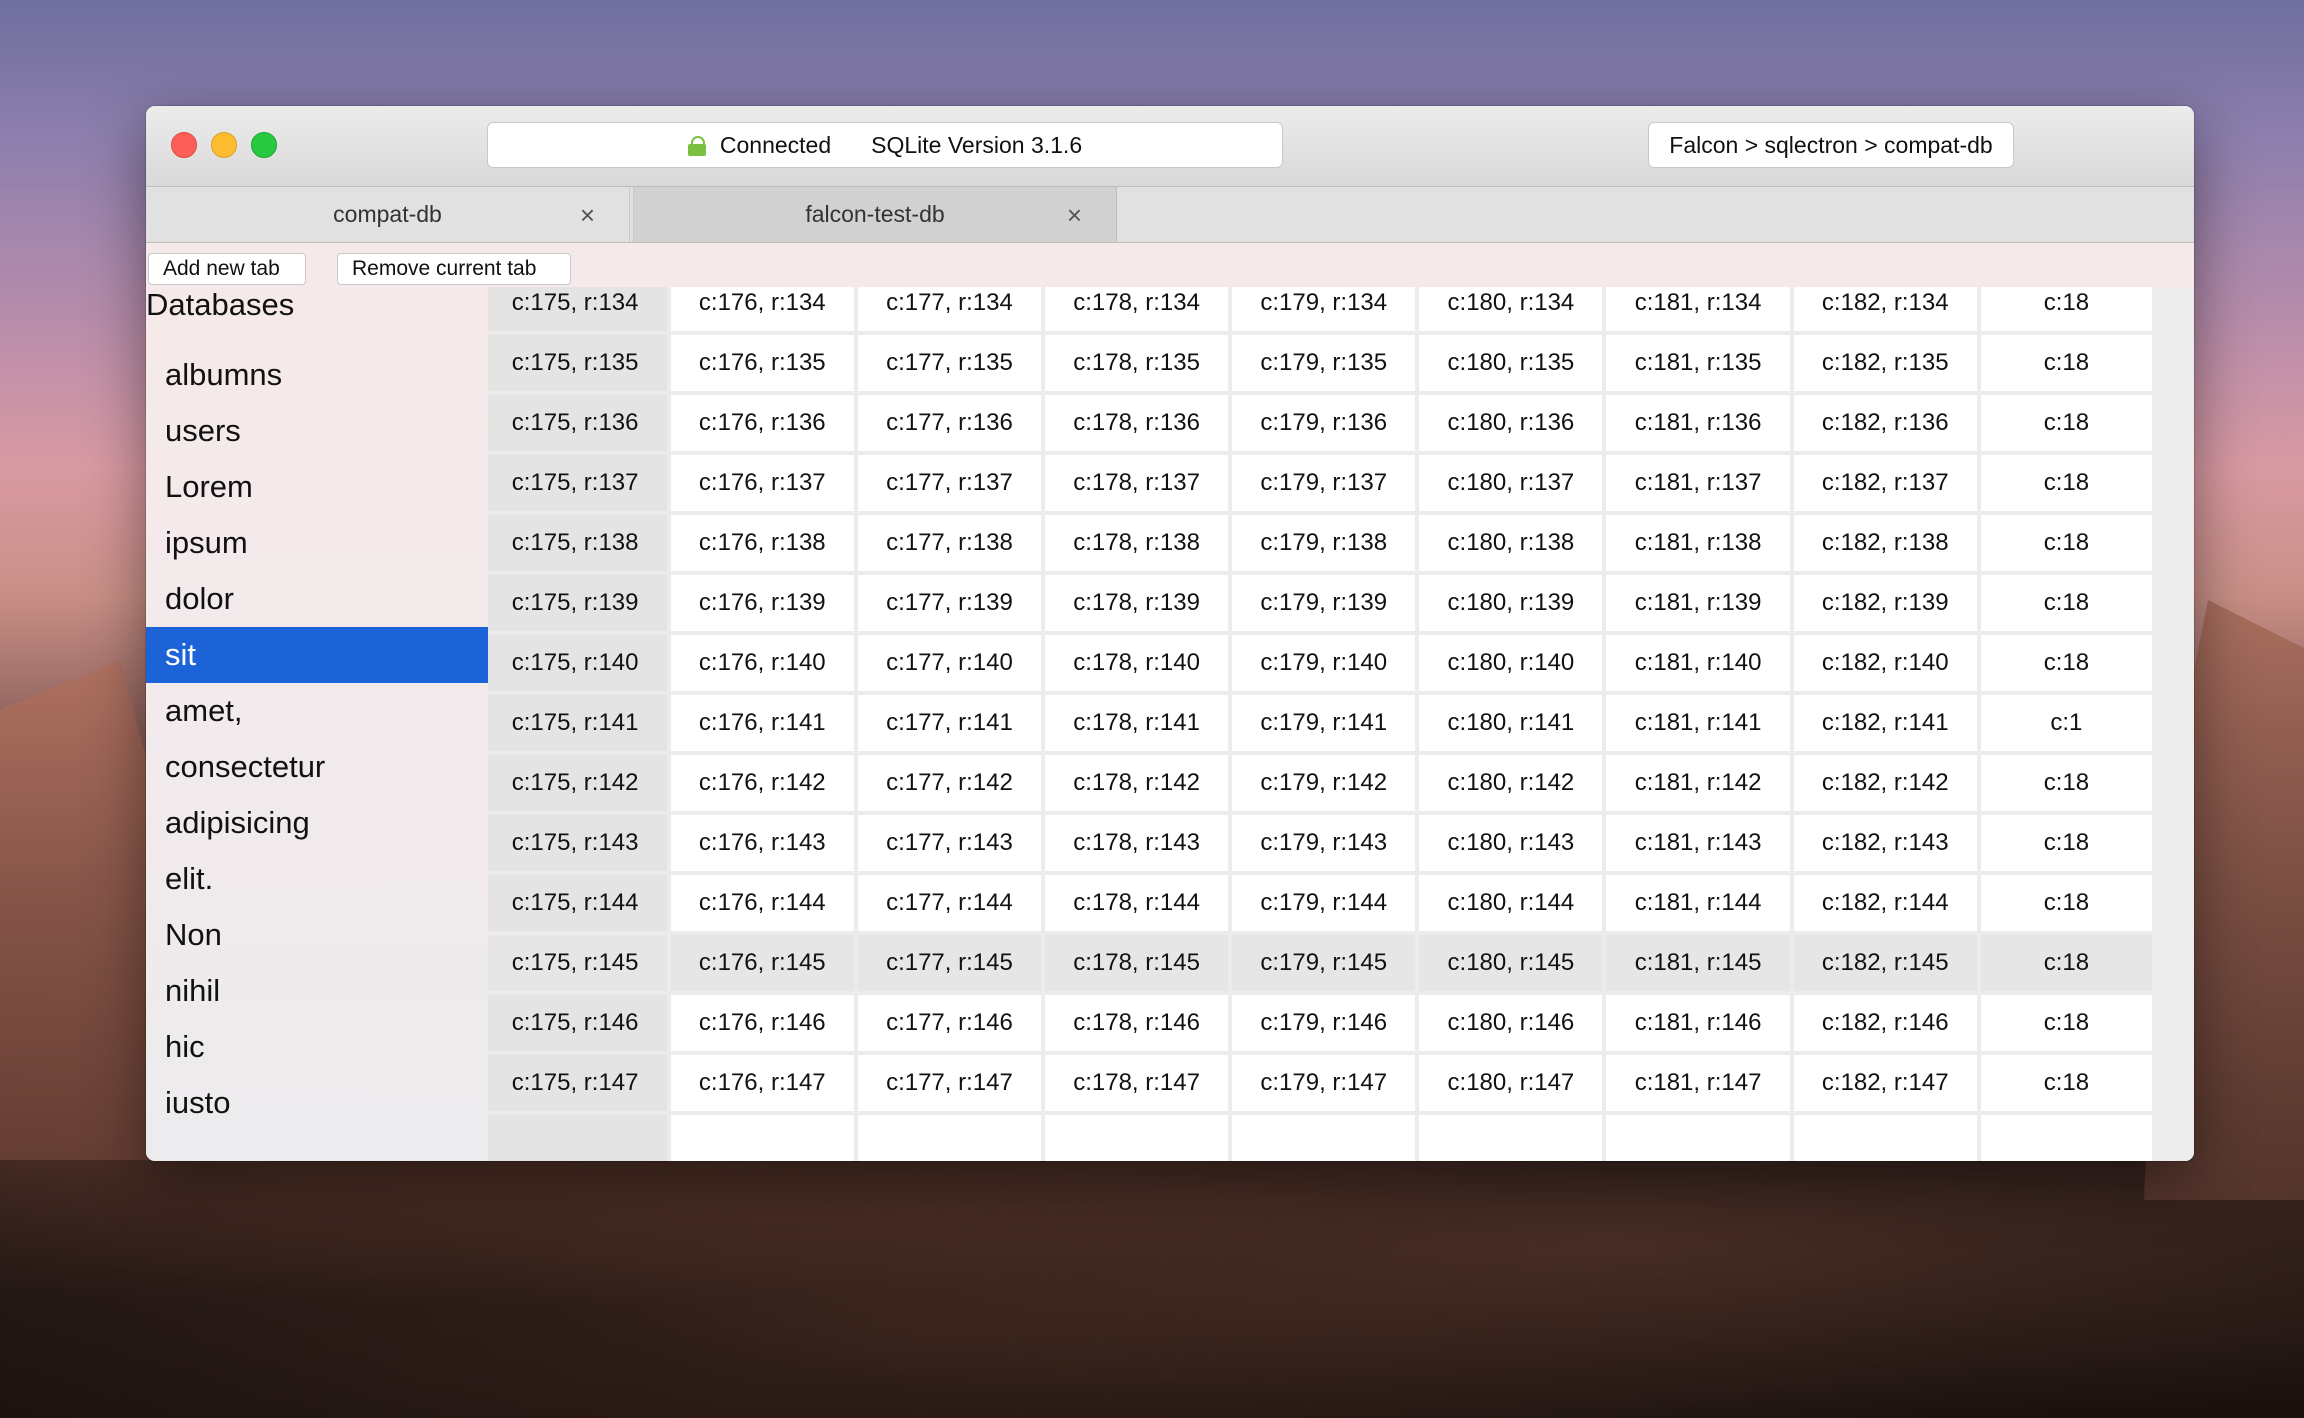  What do you see at coordinates (577, 1023) in the screenshot?
I see `table-cell: c:175, r:146` at bounding box center [577, 1023].